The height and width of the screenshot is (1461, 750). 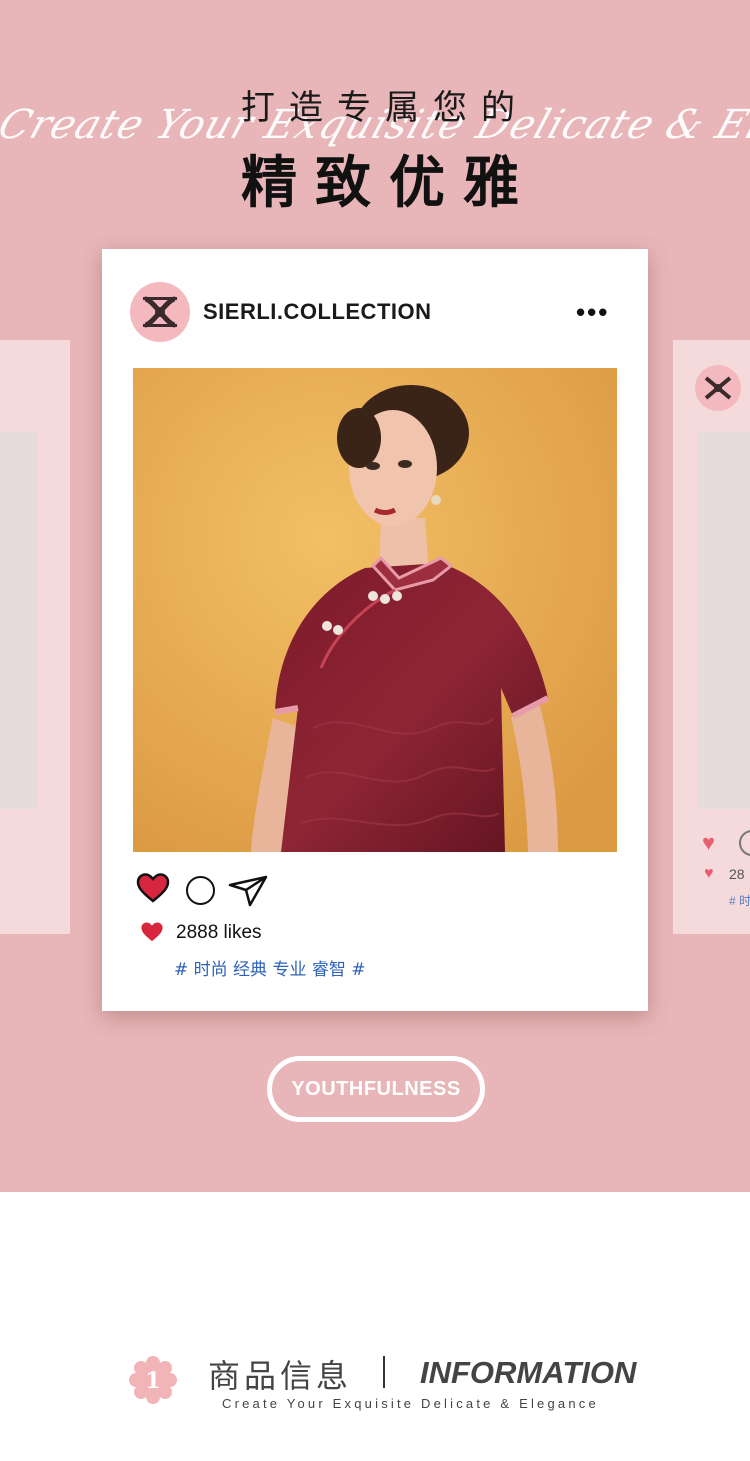 I want to click on comment-icon, so click(x=200, y=890).